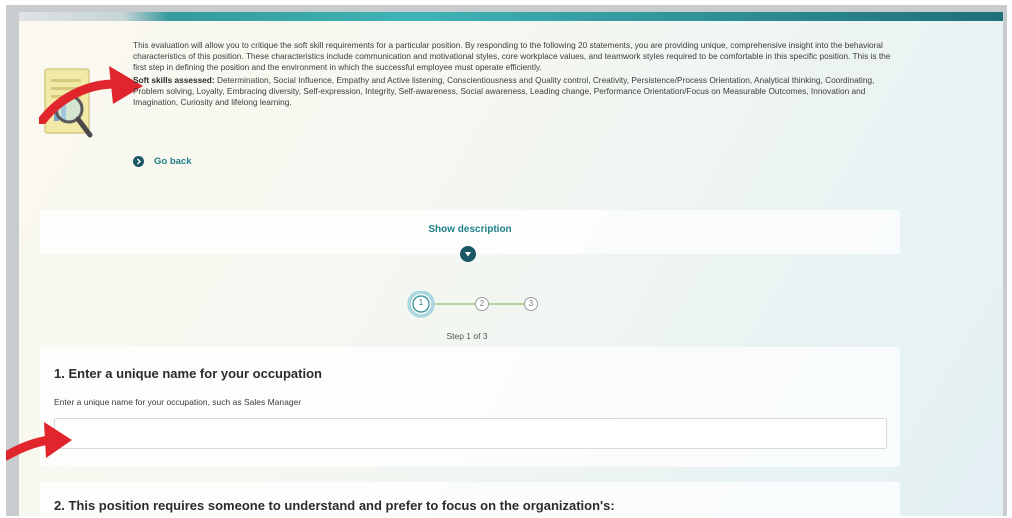 Image resolution: width=1012 pixels, height=518 pixels. Describe the element at coordinates (470, 229) in the screenshot. I see `show-description-link: Show description` at that location.